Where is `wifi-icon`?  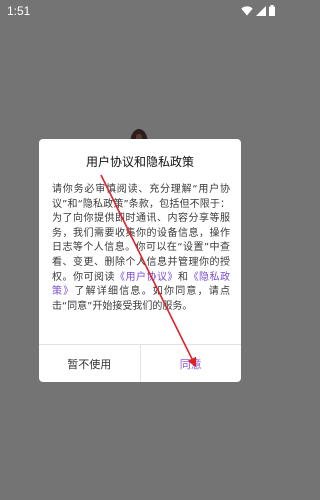
wifi-icon is located at coordinates (247, 10).